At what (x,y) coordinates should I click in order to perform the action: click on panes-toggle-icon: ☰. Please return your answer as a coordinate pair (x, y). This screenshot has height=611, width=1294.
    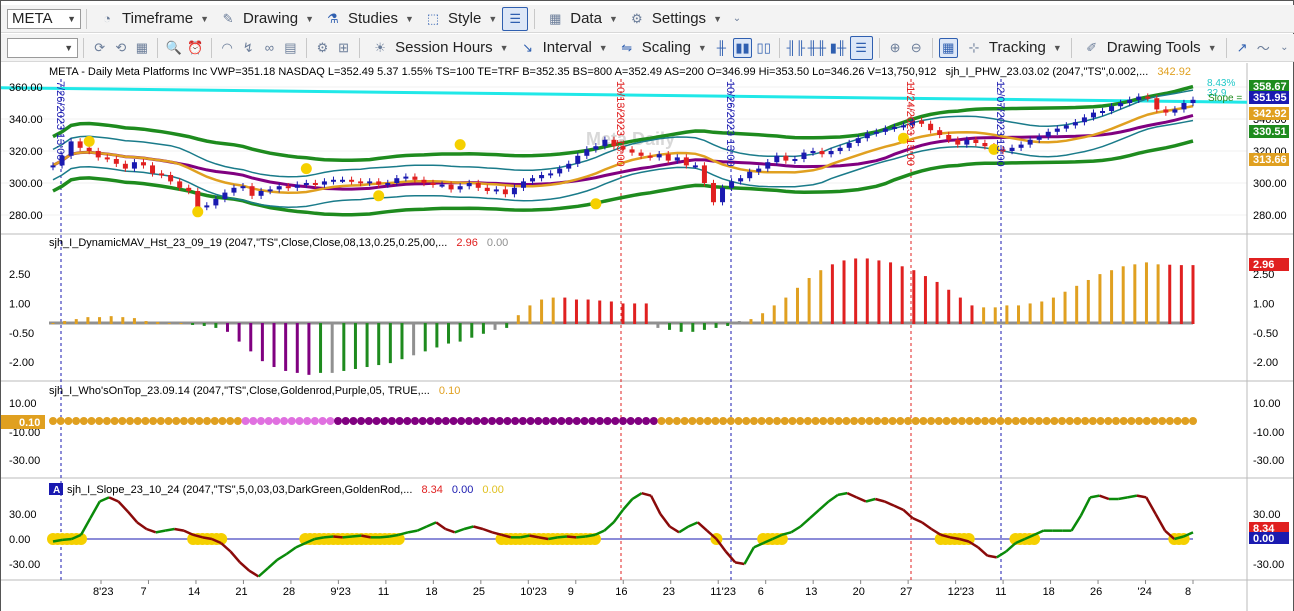
    Looking at the image, I should click on (515, 18).